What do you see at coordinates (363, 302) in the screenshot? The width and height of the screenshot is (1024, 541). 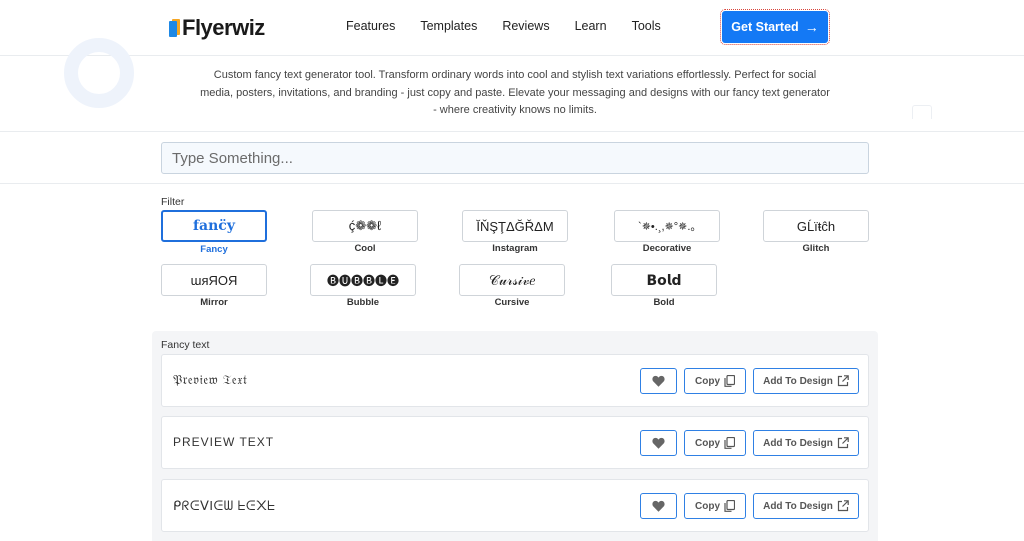 I see `filter-bubble-label: Bubble` at bounding box center [363, 302].